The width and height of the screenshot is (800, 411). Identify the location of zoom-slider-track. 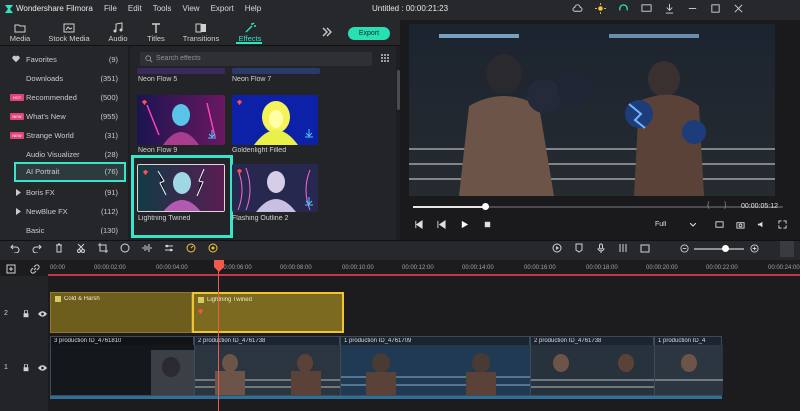
(719, 249).